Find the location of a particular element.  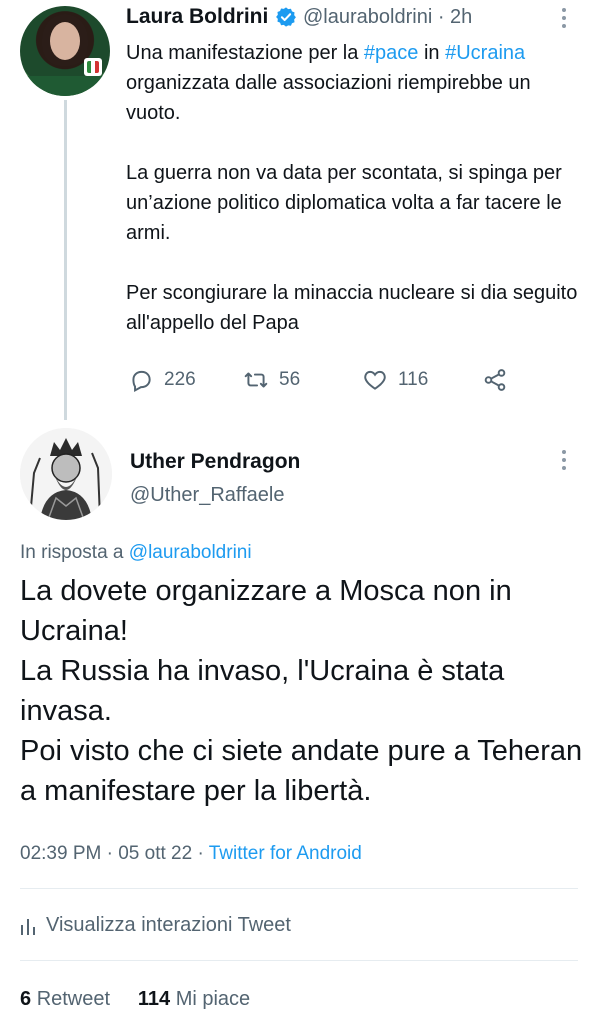

like-count: 116 is located at coordinates (413, 379).